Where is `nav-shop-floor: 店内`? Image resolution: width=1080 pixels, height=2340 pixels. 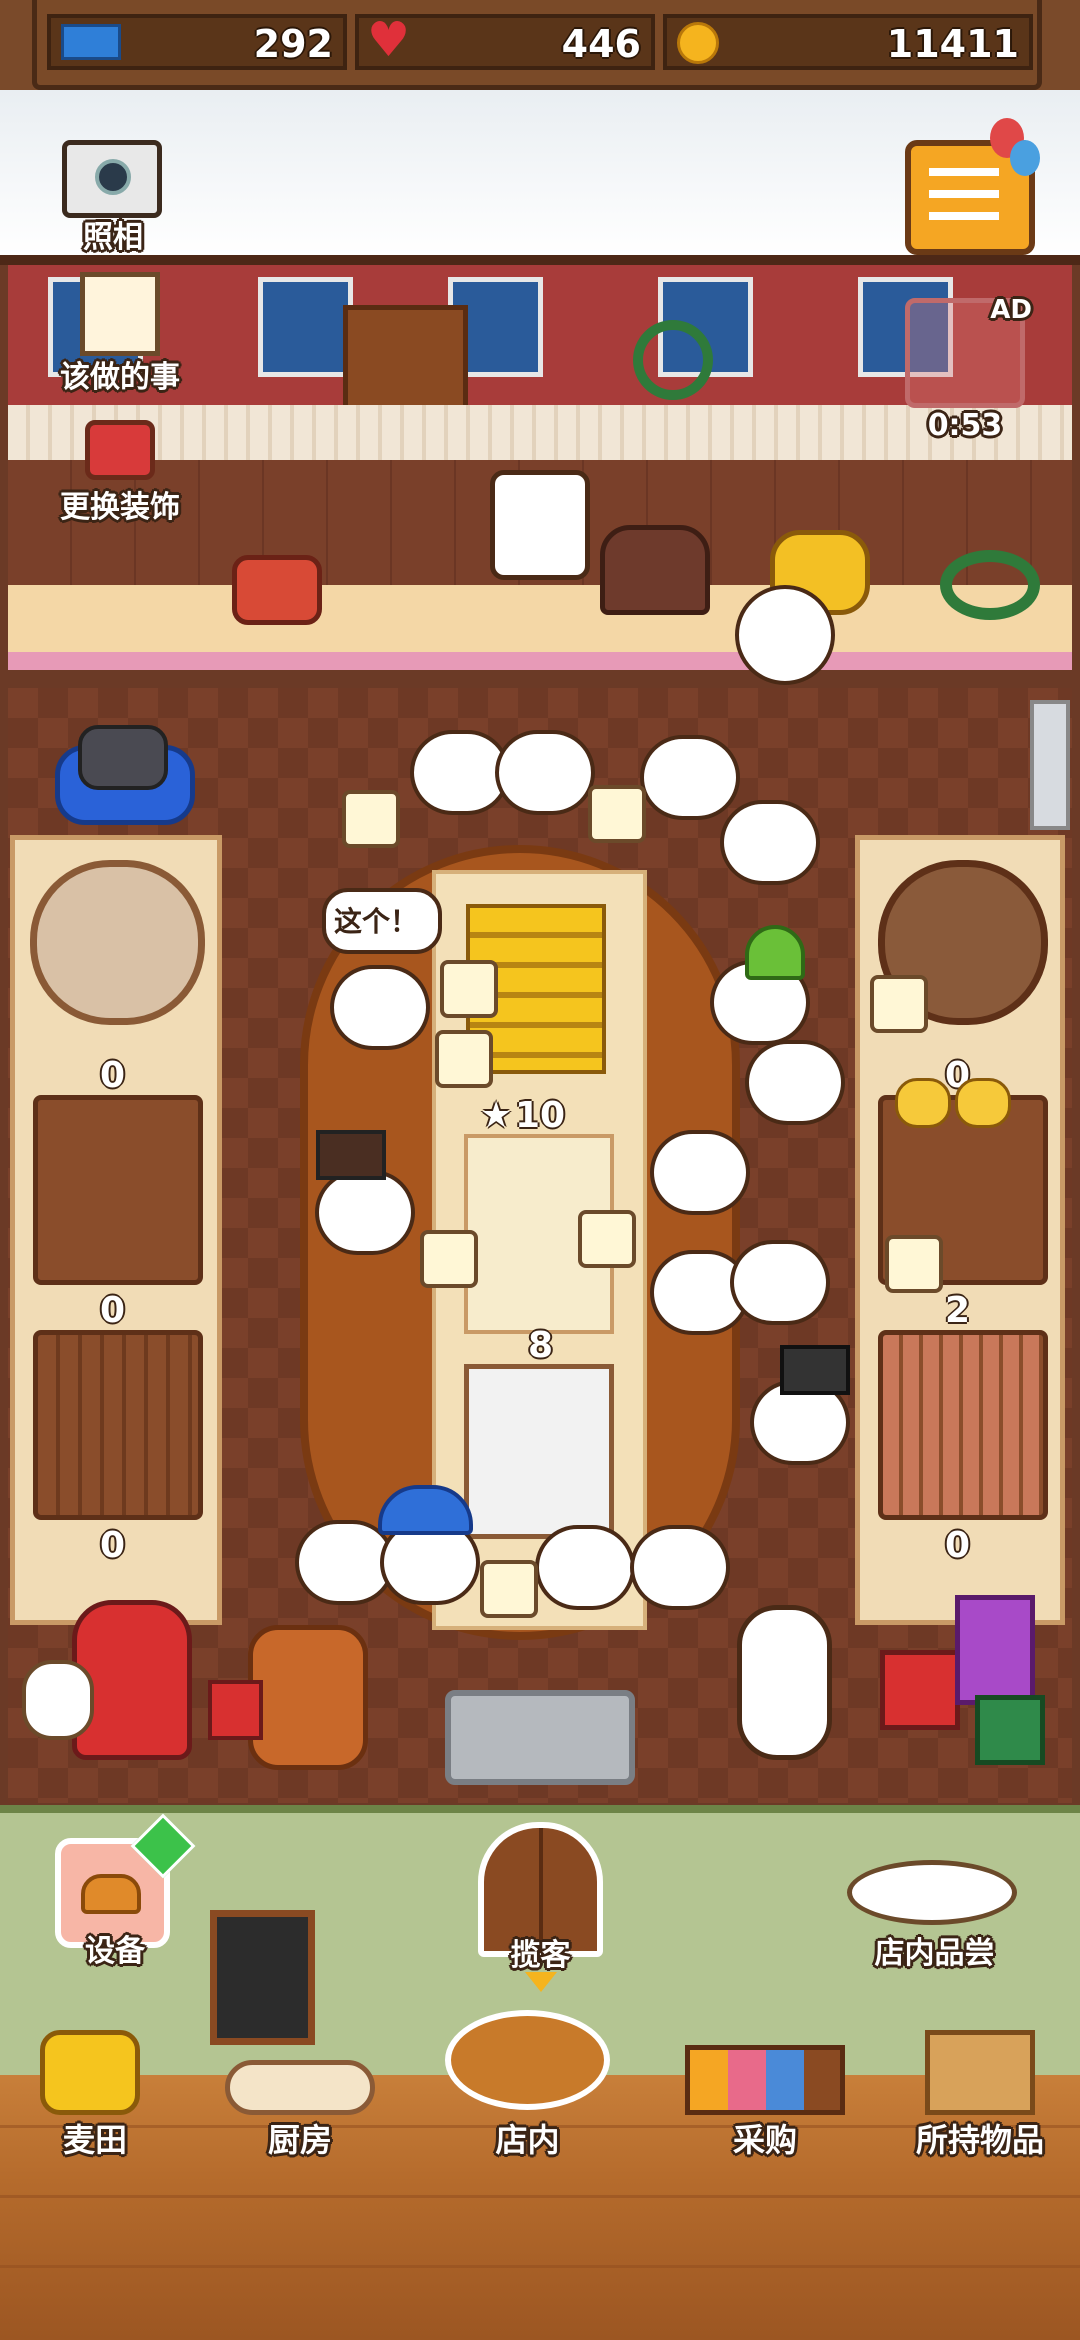
nav-shop-floor: 店内 is located at coordinates (527, 2090).